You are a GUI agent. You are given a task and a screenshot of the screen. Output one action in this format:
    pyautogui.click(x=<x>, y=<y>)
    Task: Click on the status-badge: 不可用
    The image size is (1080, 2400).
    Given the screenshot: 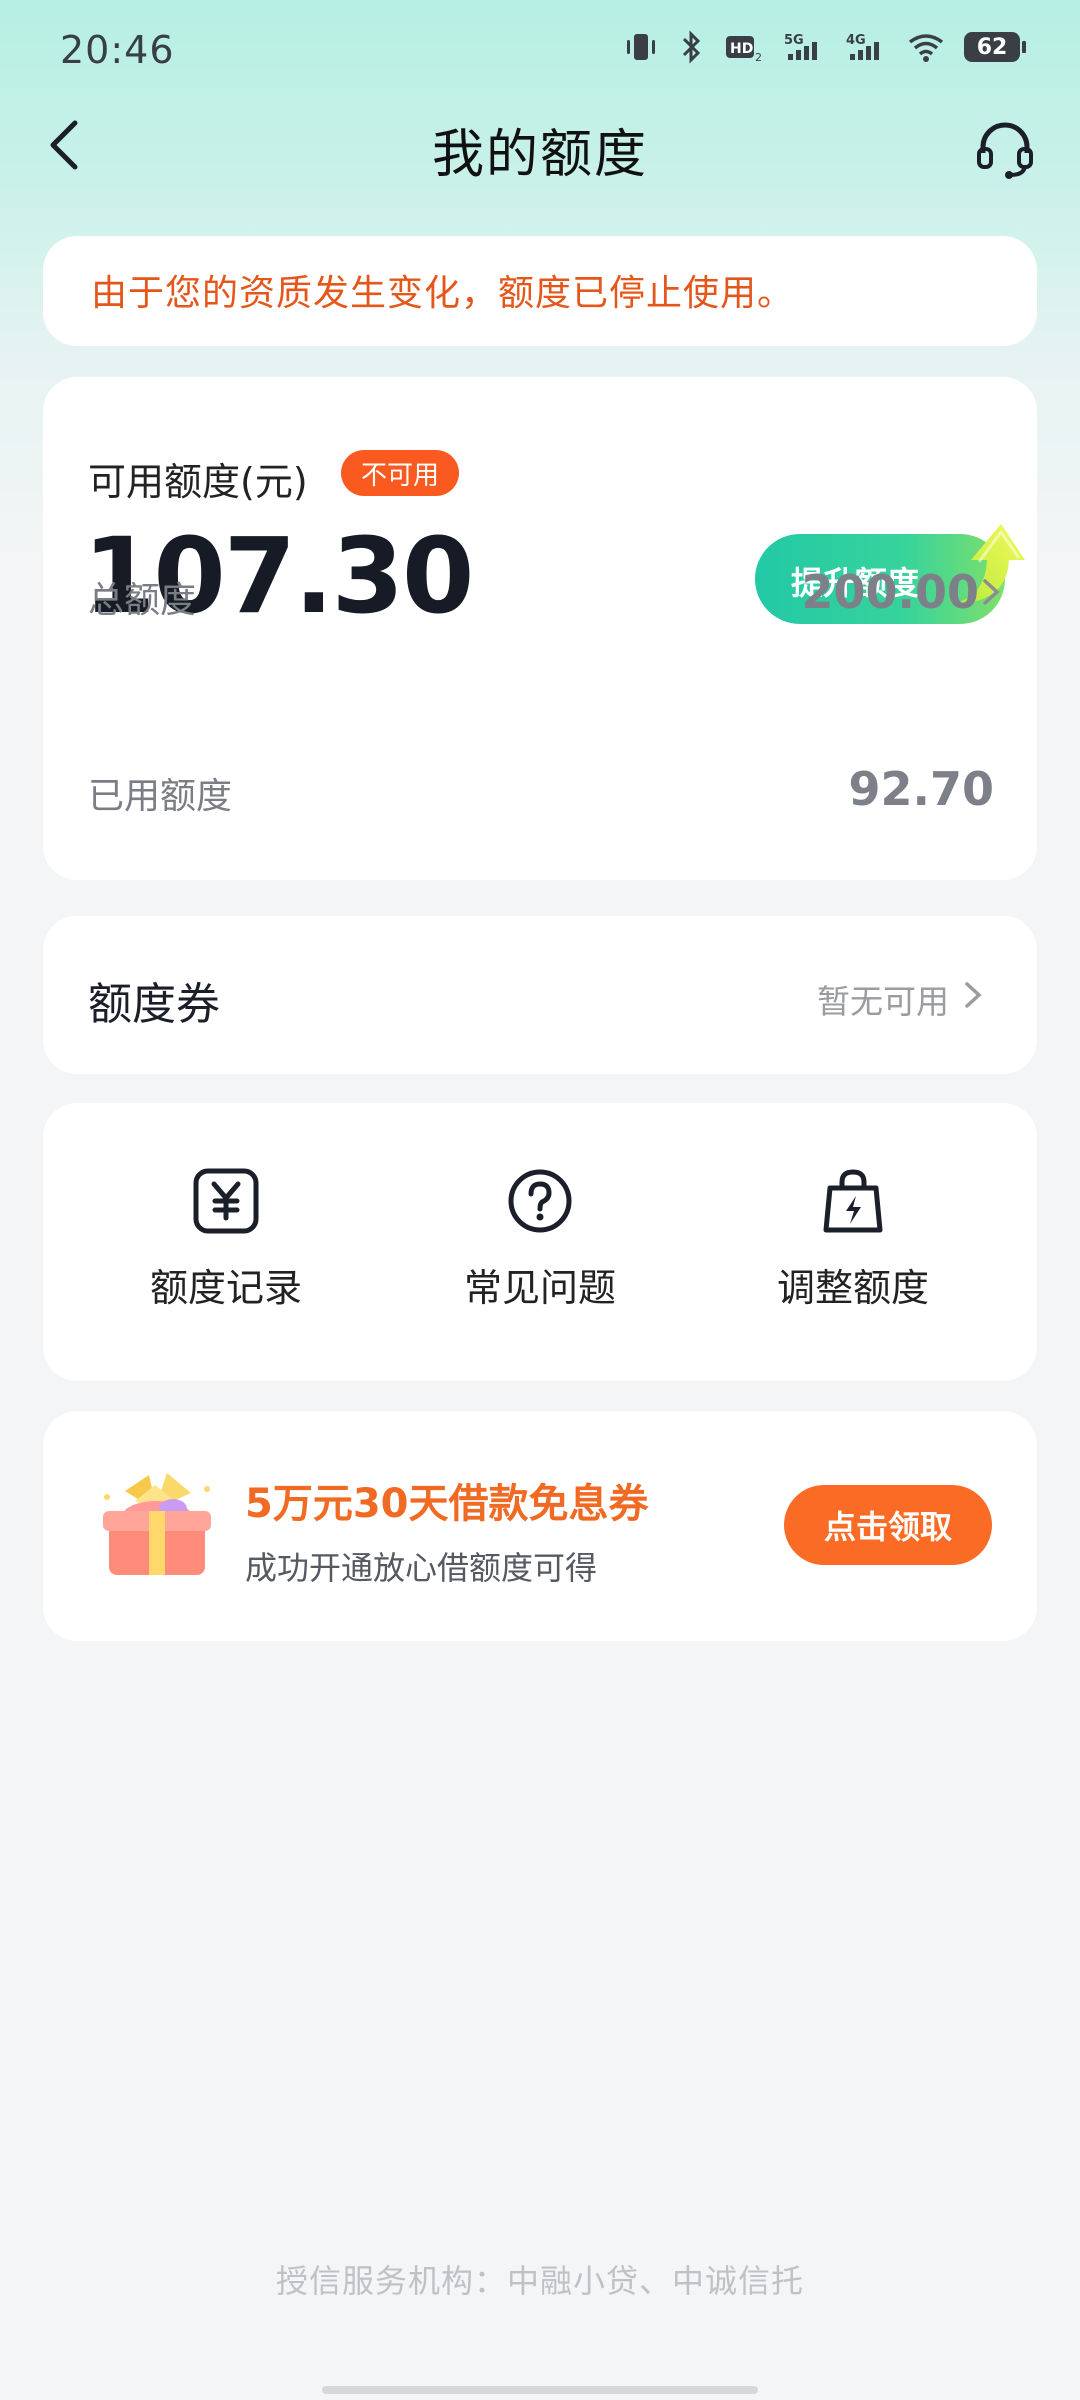 What is the action you would take?
    pyautogui.click(x=400, y=473)
    